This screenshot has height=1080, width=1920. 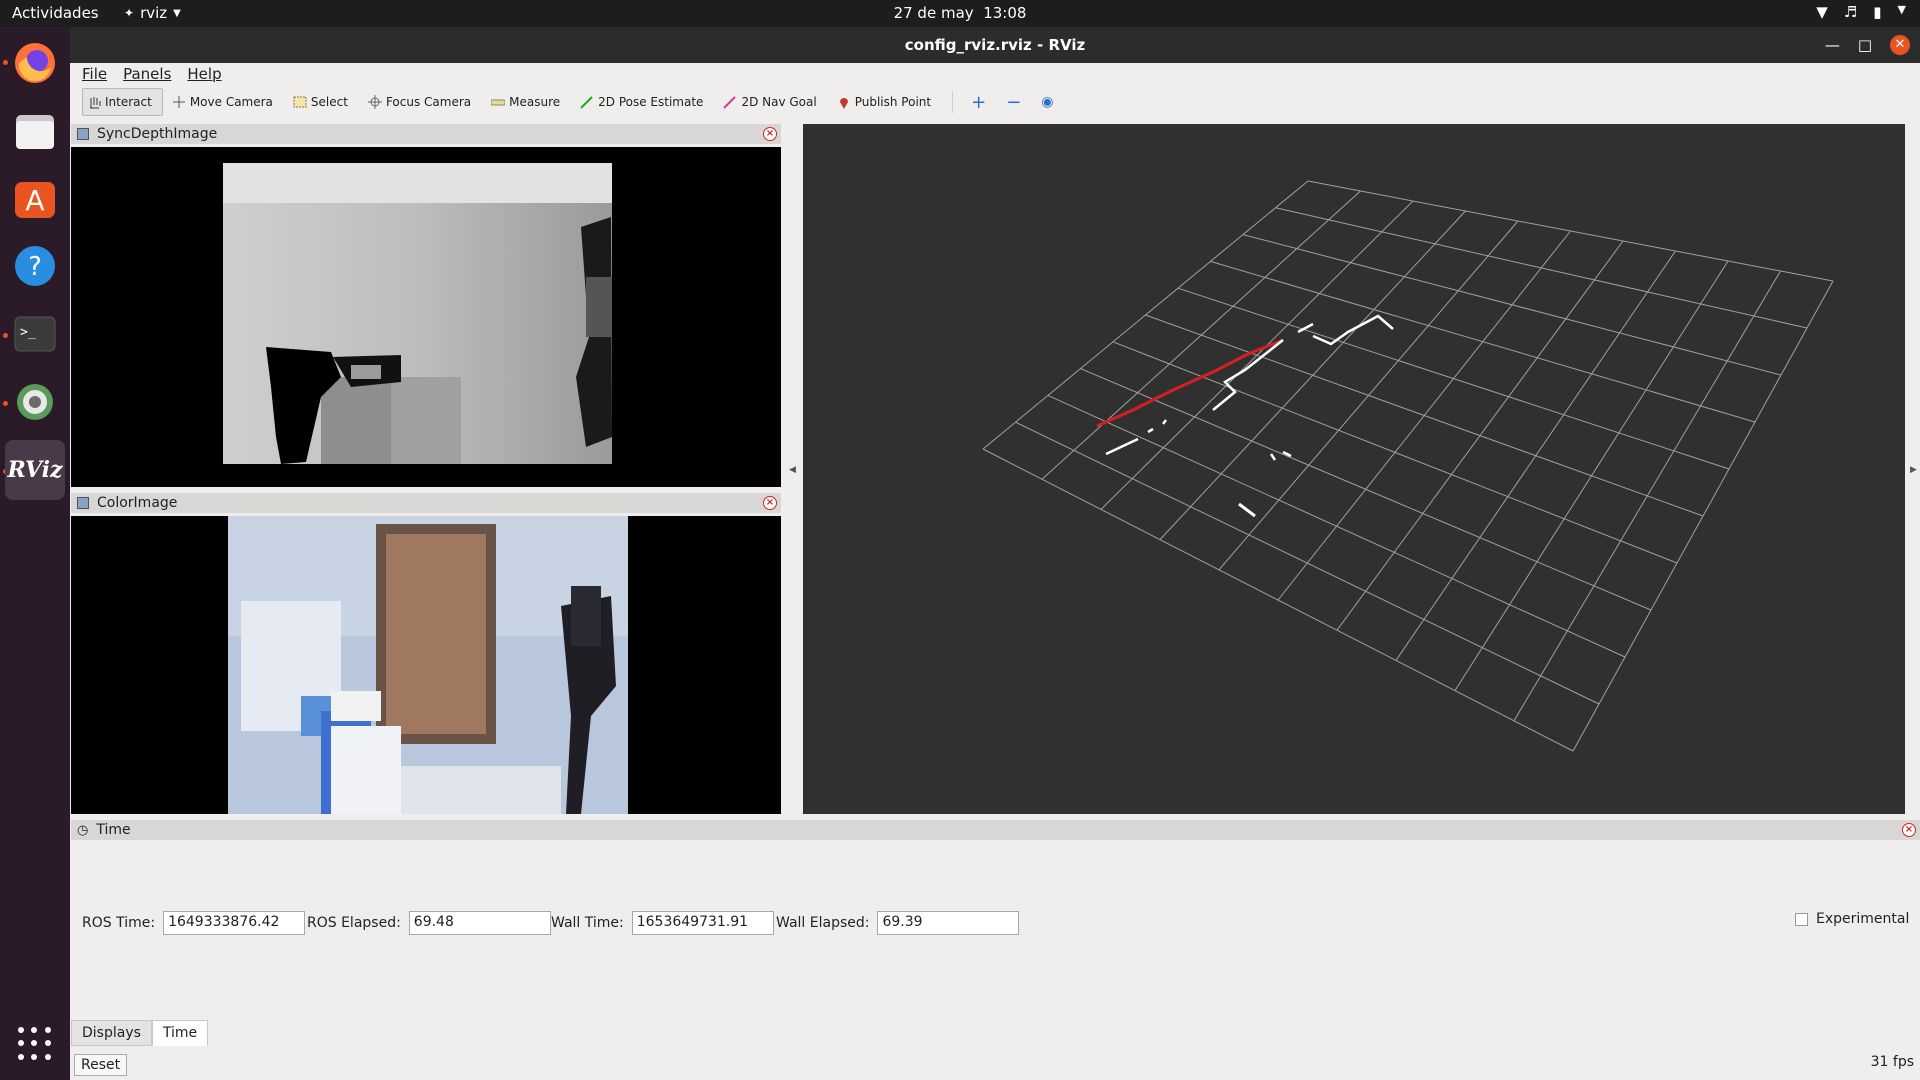 I want to click on close-window-button: ✕, so click(x=1900, y=45).